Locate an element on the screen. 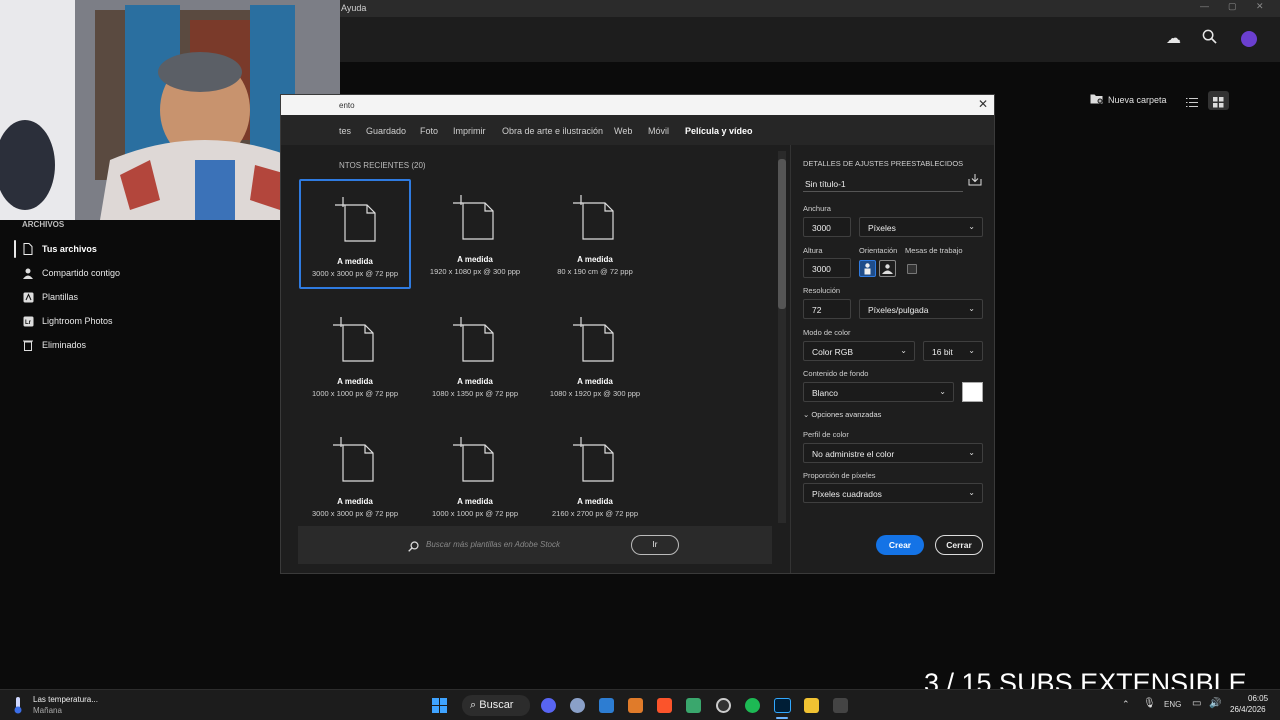 This screenshot has width=1280, height=720. thermometer-icon is located at coordinates (18, 705).